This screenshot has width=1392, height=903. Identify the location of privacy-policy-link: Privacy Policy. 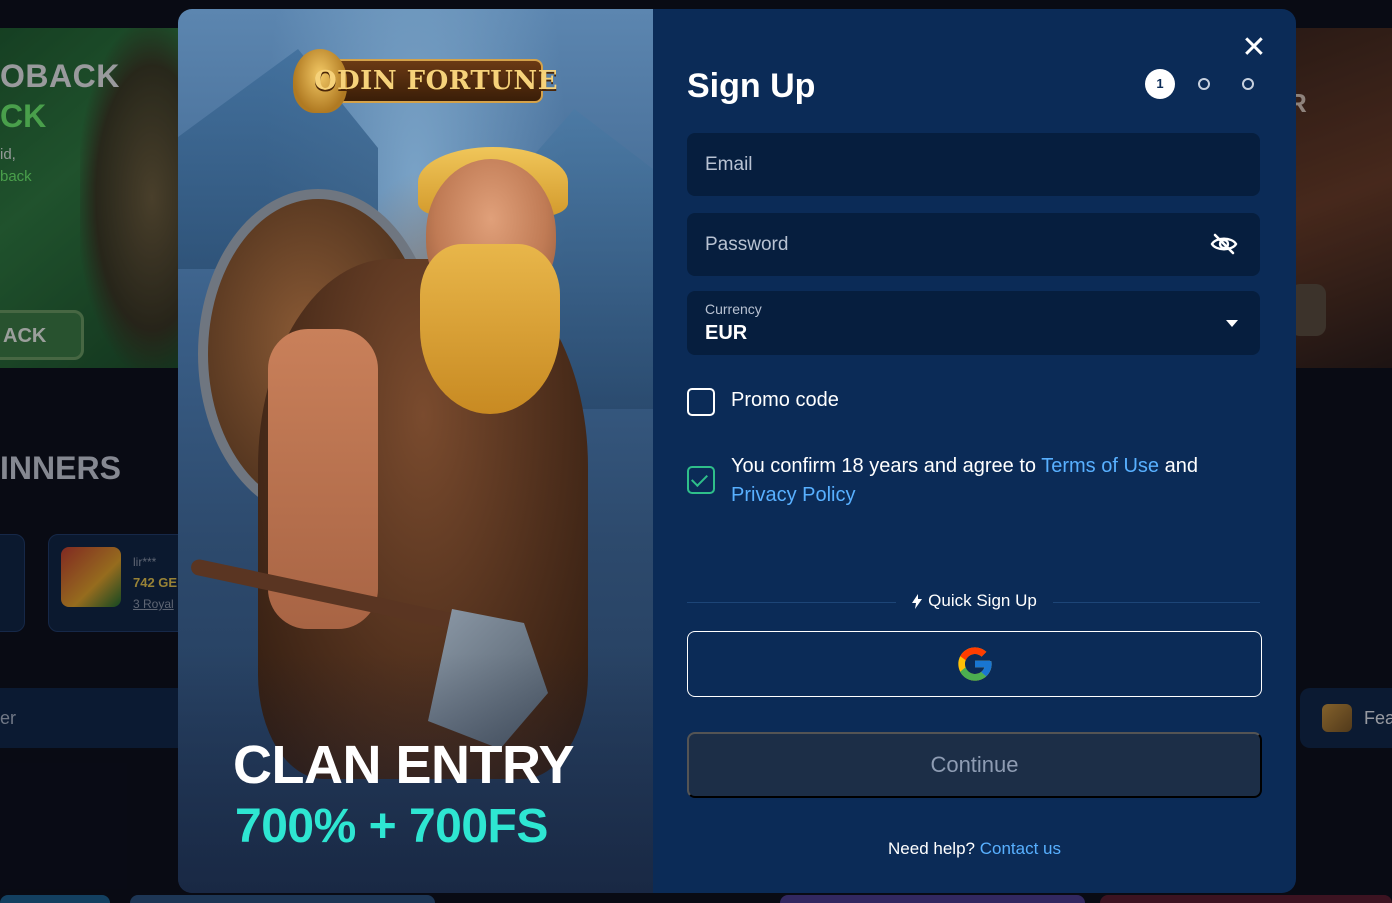
(793, 495).